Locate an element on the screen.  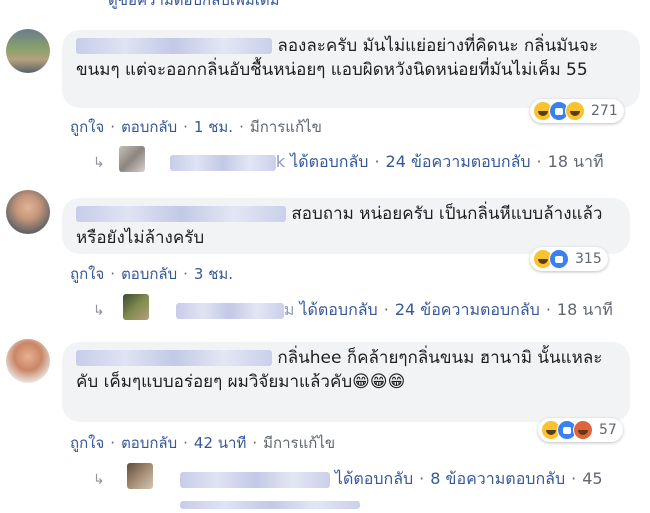
timestamp: 3 ชม. is located at coordinates (213, 274).